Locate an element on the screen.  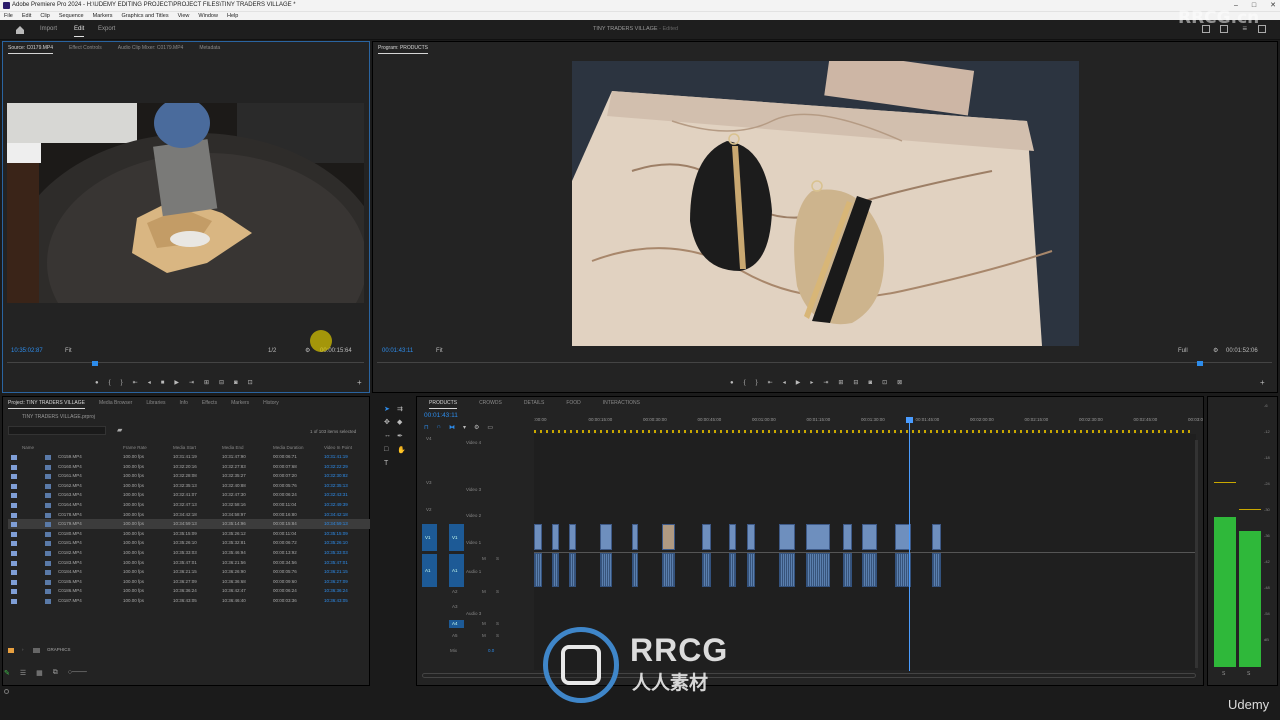
tab-info: Info is located at coordinates (184, 403).